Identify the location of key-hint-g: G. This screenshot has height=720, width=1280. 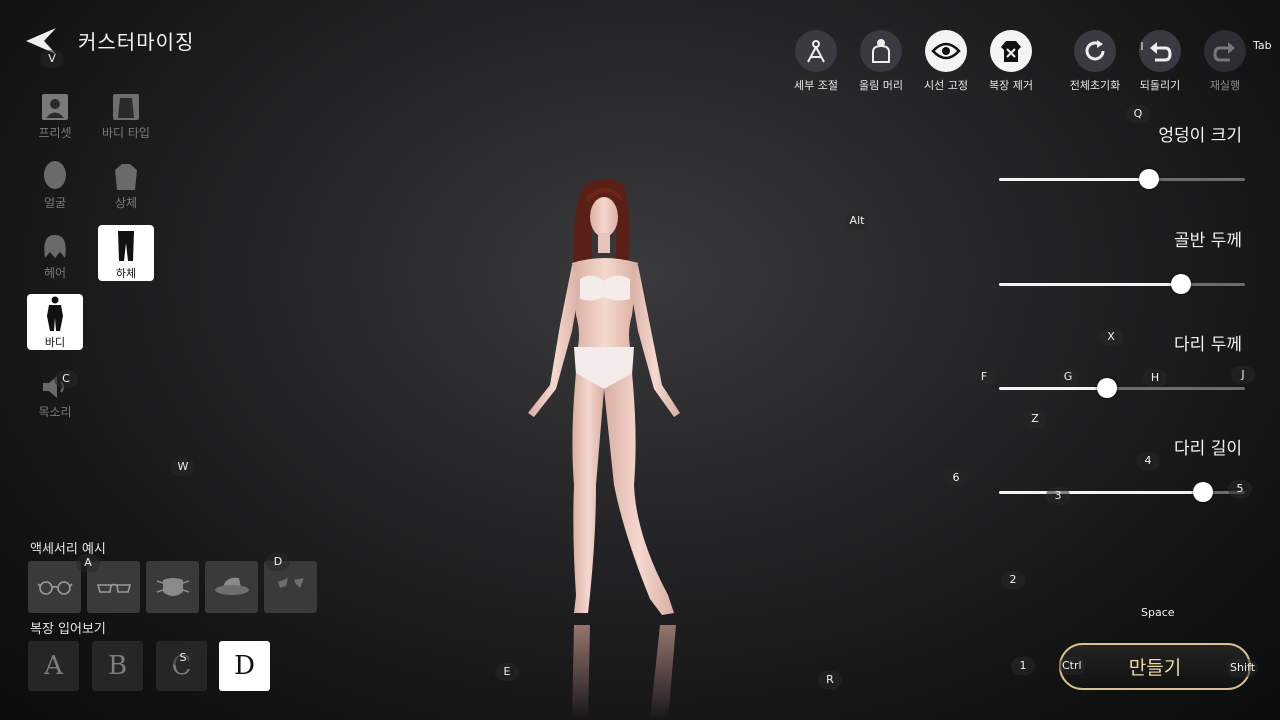
(1068, 377).